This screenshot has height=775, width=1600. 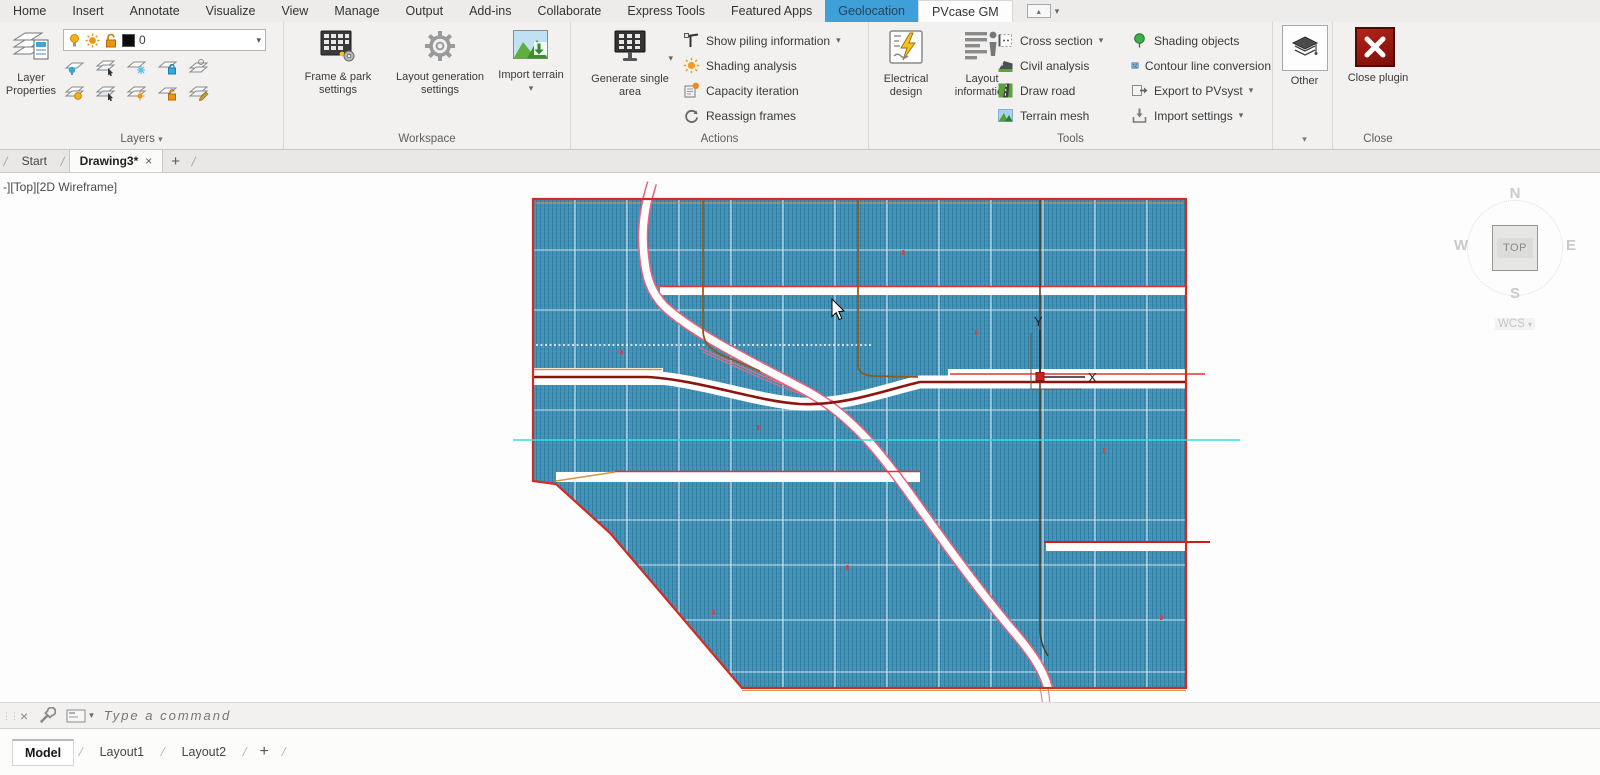 What do you see at coordinates (31, 48) in the screenshot?
I see `layer-properties-icon` at bounding box center [31, 48].